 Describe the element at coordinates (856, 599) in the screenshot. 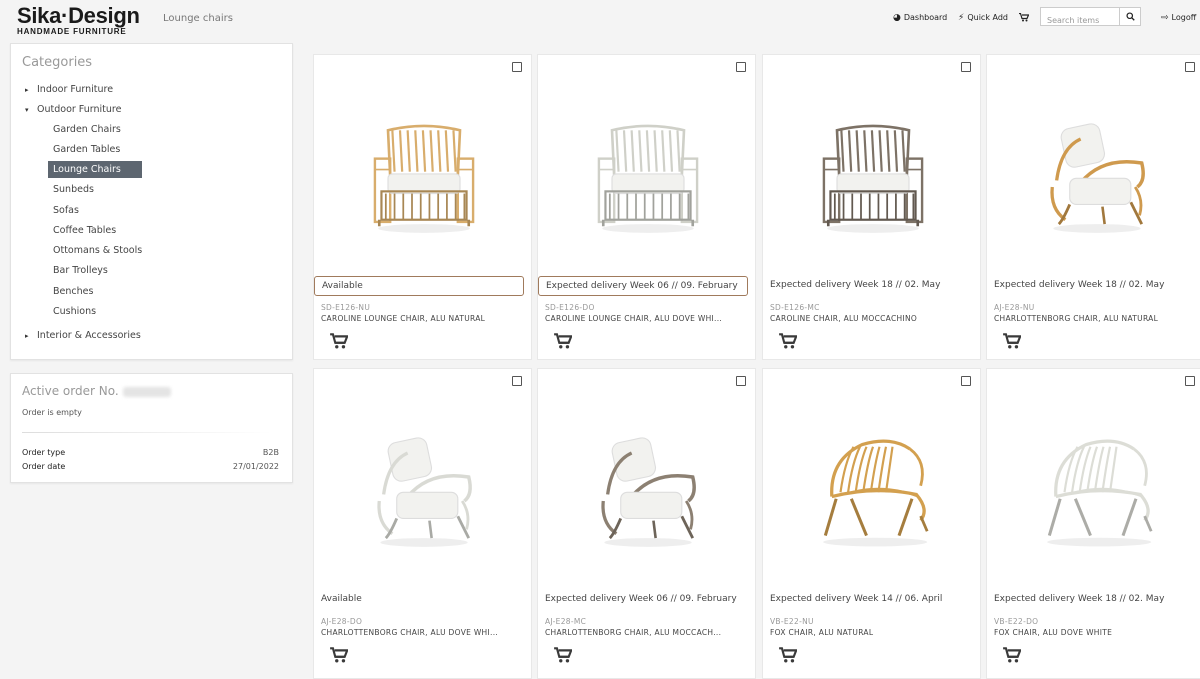

I see `product-availability: Expected delivery Week 14 // 06. April` at that location.